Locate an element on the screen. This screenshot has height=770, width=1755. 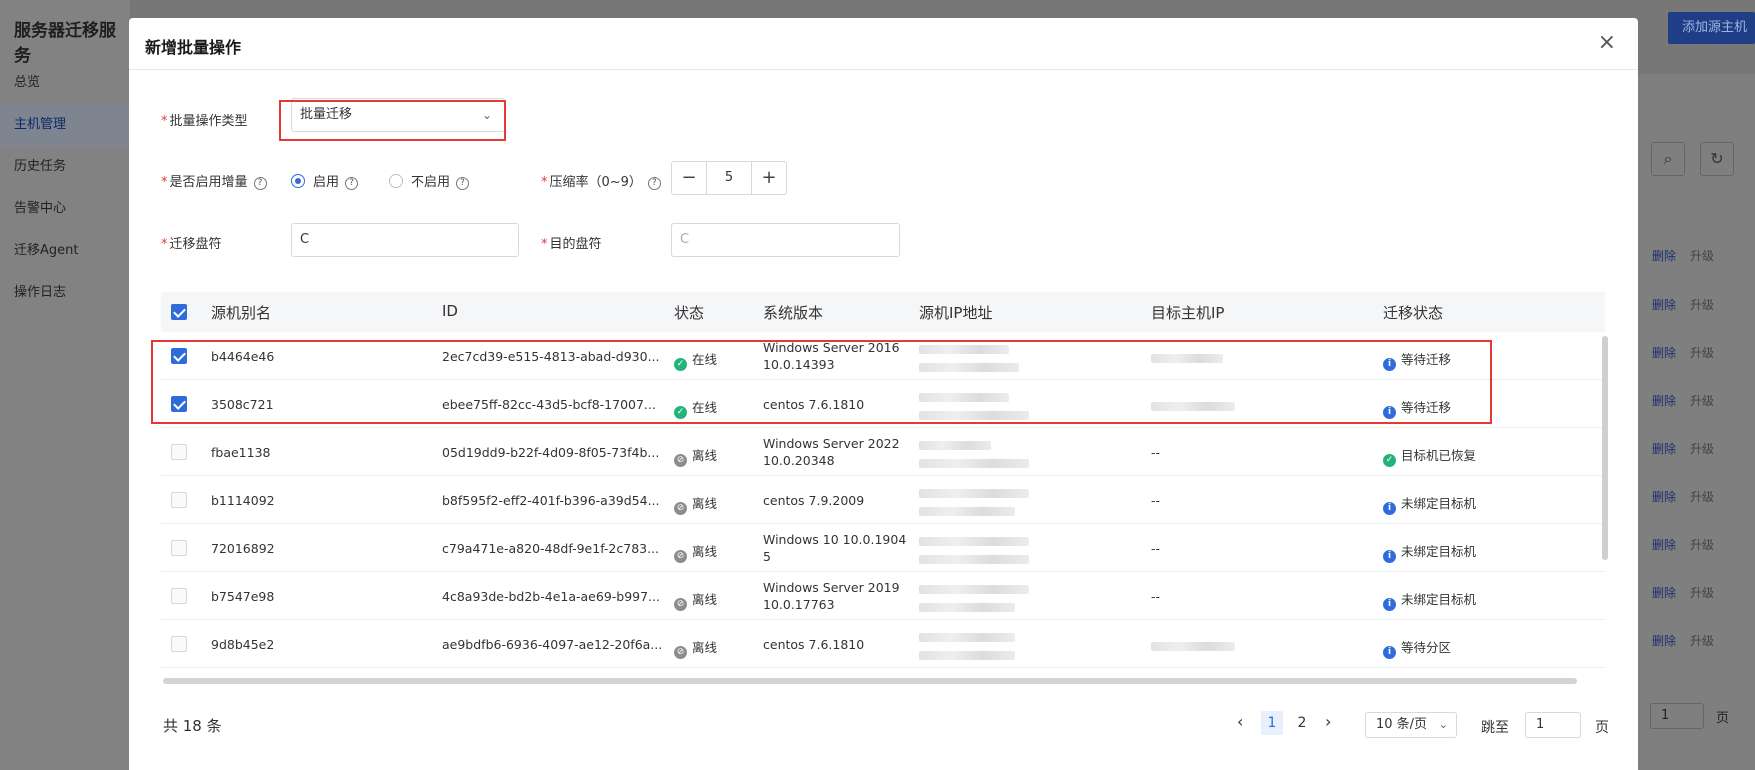
page-1: 1 is located at coordinates (1272, 723).